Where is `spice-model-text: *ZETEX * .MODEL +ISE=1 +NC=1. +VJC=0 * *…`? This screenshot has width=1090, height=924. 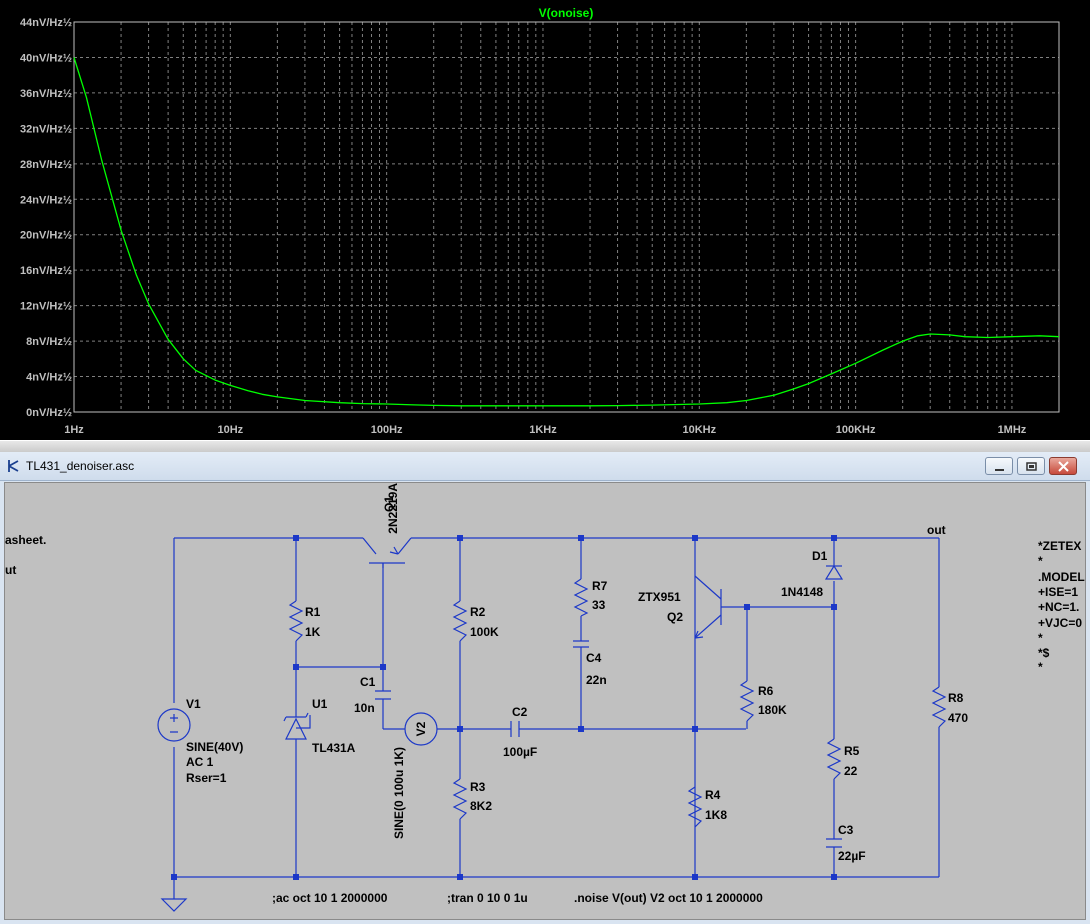
spice-model-text: *ZETEX * .MODEL +ISE=1 +NC=1. +VJC=0 * *… is located at coordinates (1061, 606).